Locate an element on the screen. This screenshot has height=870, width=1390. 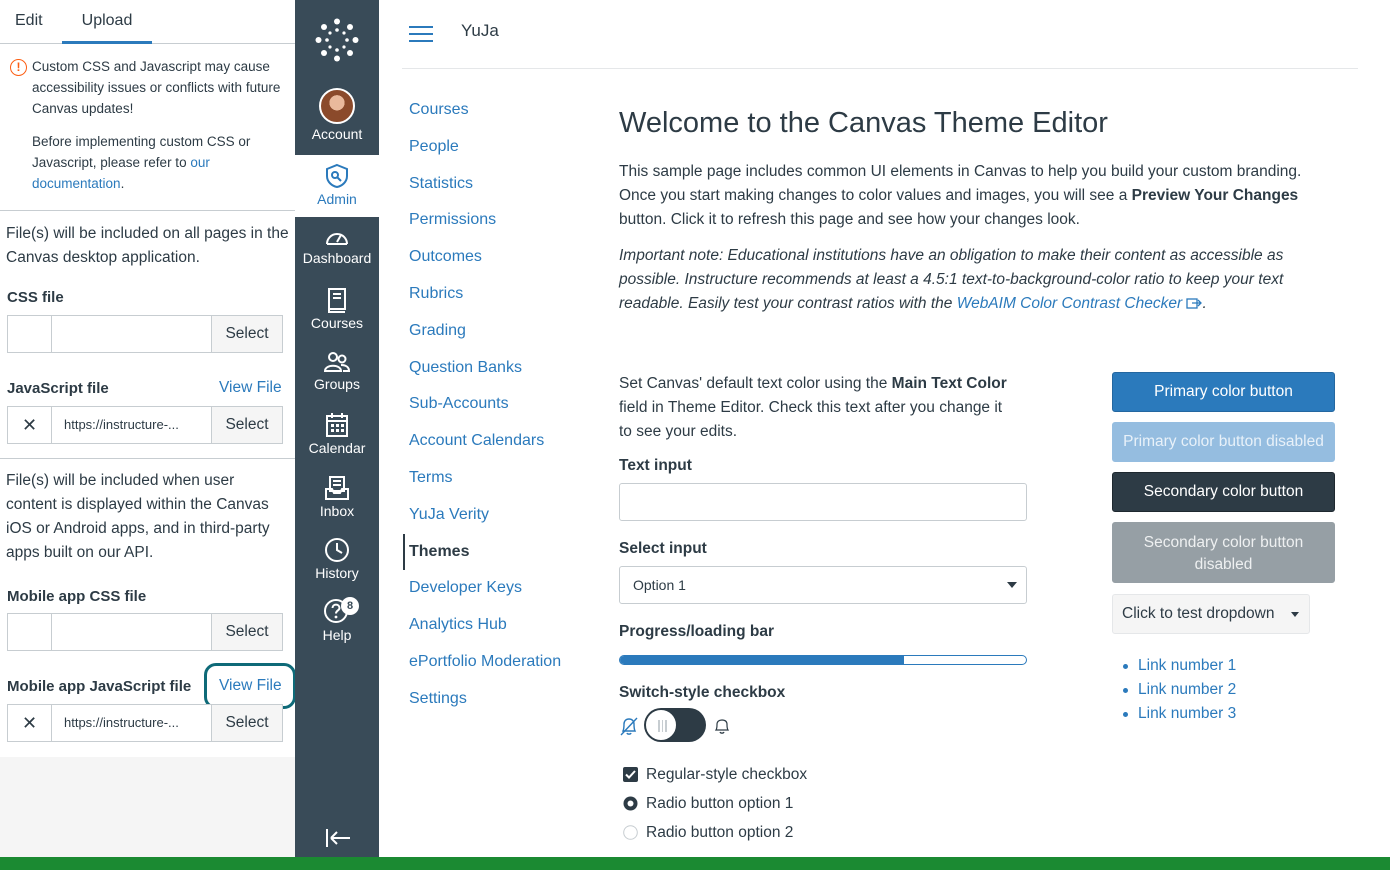
nav-help-label: Help is located at coordinates (337, 635).